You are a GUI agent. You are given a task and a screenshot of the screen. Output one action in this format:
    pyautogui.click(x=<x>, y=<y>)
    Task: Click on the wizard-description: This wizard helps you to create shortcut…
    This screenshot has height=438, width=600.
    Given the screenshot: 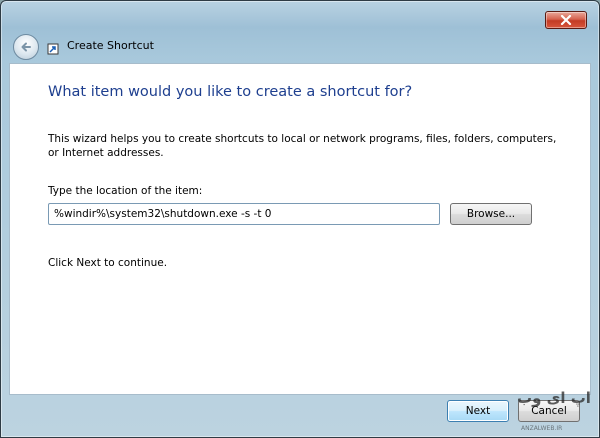 What is the action you would take?
    pyautogui.click(x=302, y=146)
    